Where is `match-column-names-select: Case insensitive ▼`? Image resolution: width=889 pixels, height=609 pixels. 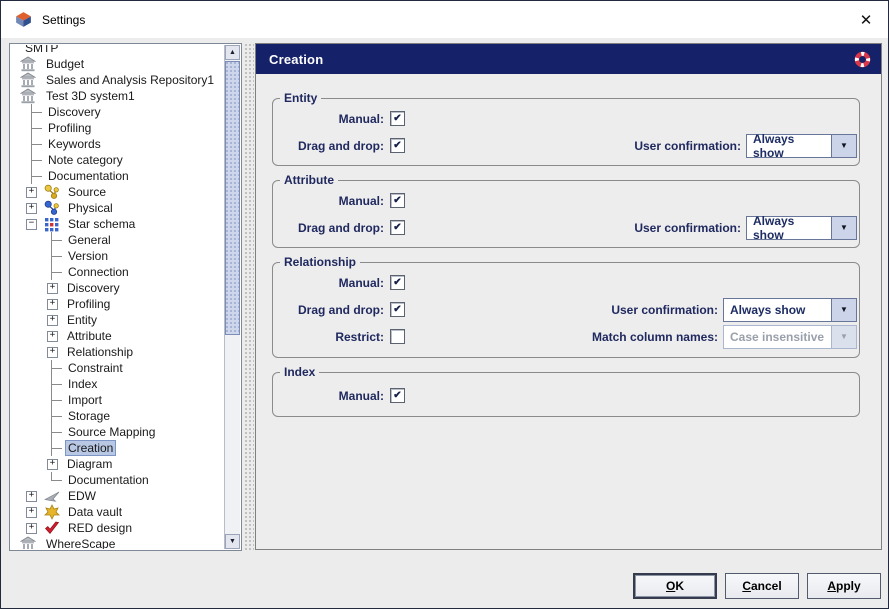 match-column-names-select: Case insensitive ▼ is located at coordinates (790, 336).